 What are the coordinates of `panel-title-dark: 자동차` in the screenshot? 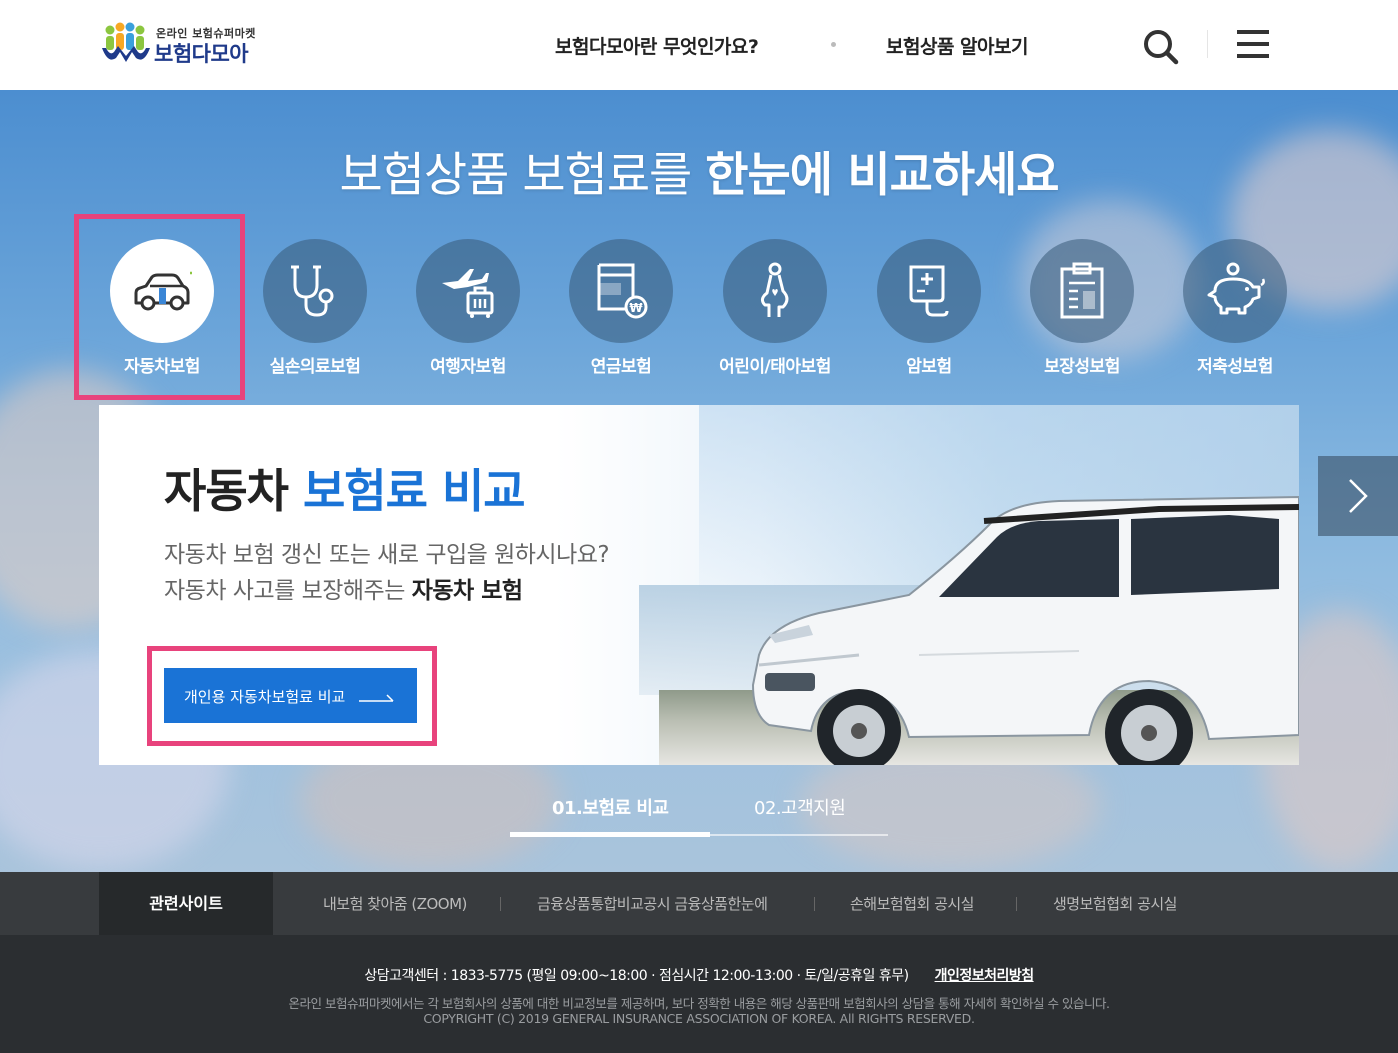 It's located at (233, 491).